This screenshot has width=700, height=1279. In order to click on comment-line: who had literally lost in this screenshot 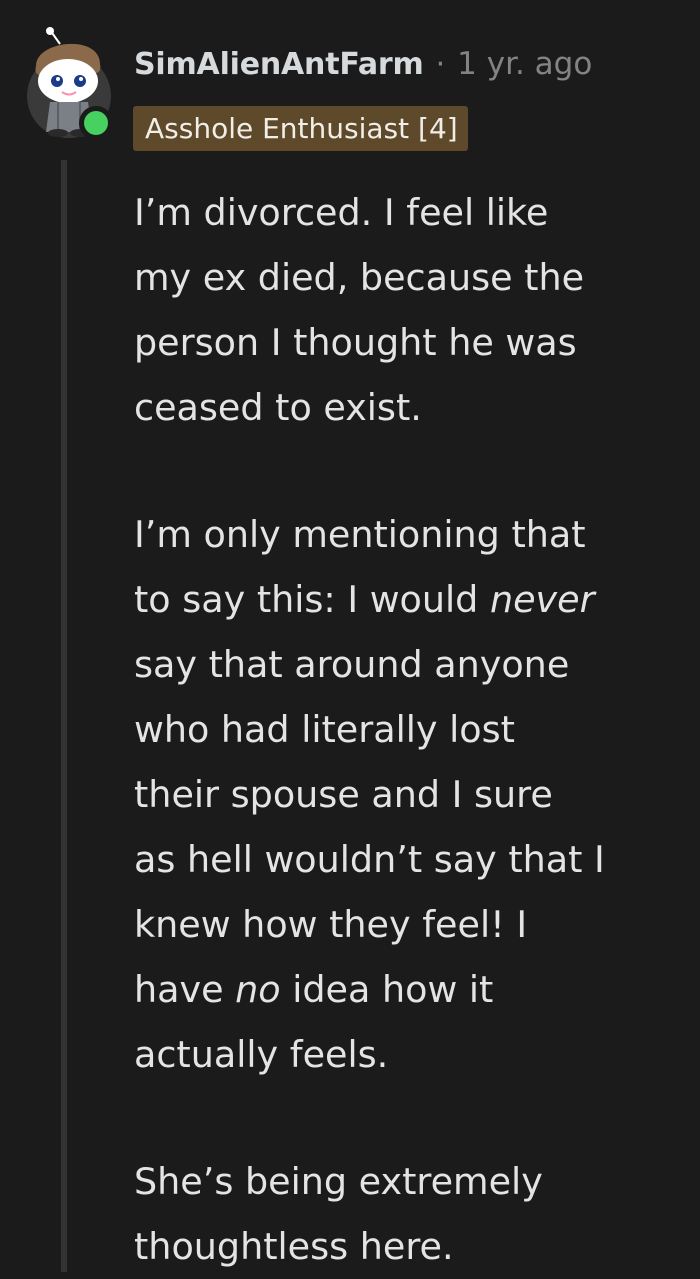, I will do `click(406, 729)`.